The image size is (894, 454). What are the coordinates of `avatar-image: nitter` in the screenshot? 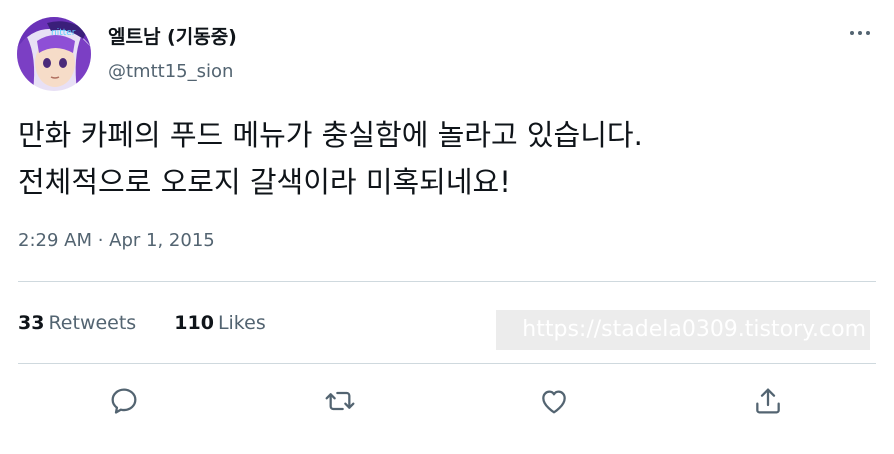 It's located at (54, 54).